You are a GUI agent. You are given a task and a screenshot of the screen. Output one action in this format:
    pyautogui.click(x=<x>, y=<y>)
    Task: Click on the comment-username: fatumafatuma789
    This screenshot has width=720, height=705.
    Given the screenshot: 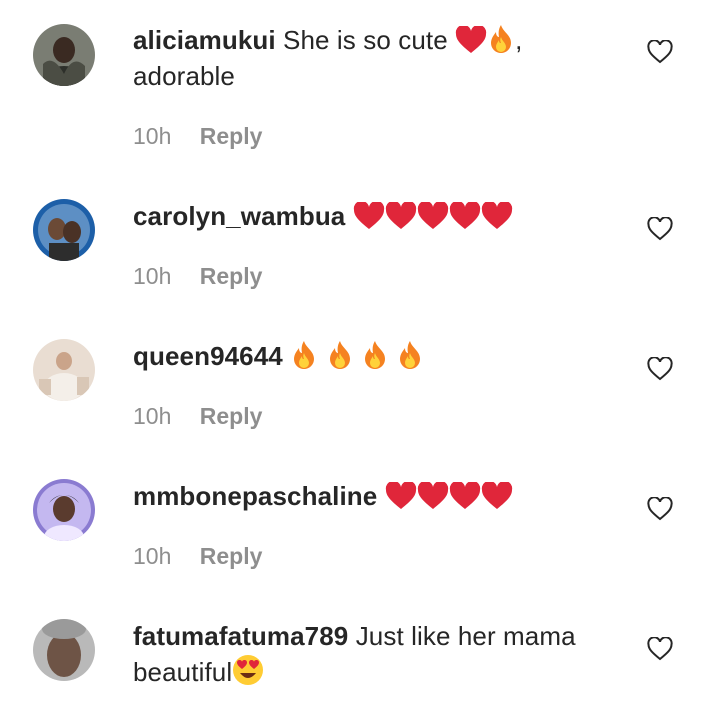 What is the action you would take?
    pyautogui.click(x=240, y=636)
    